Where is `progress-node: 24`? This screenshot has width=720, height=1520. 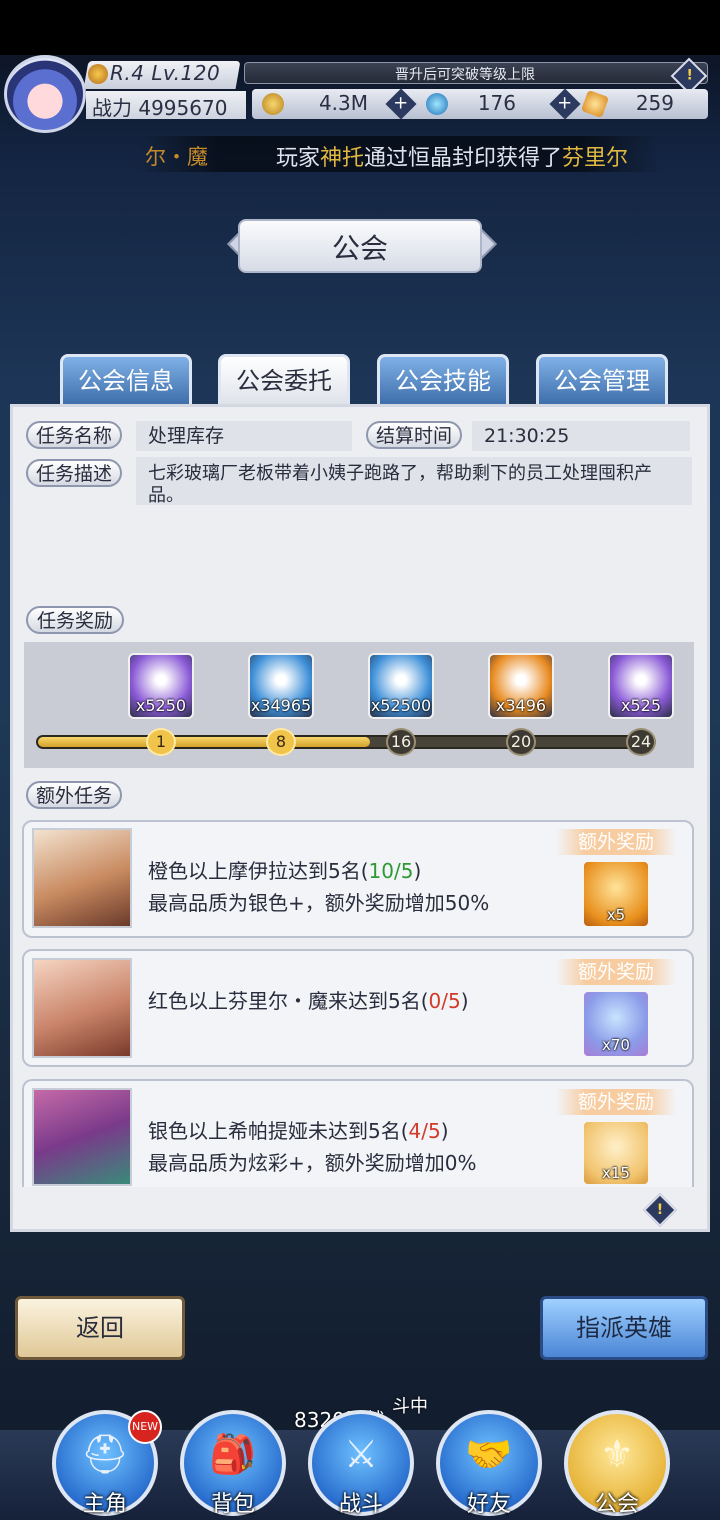
progress-node: 24 is located at coordinates (641, 742).